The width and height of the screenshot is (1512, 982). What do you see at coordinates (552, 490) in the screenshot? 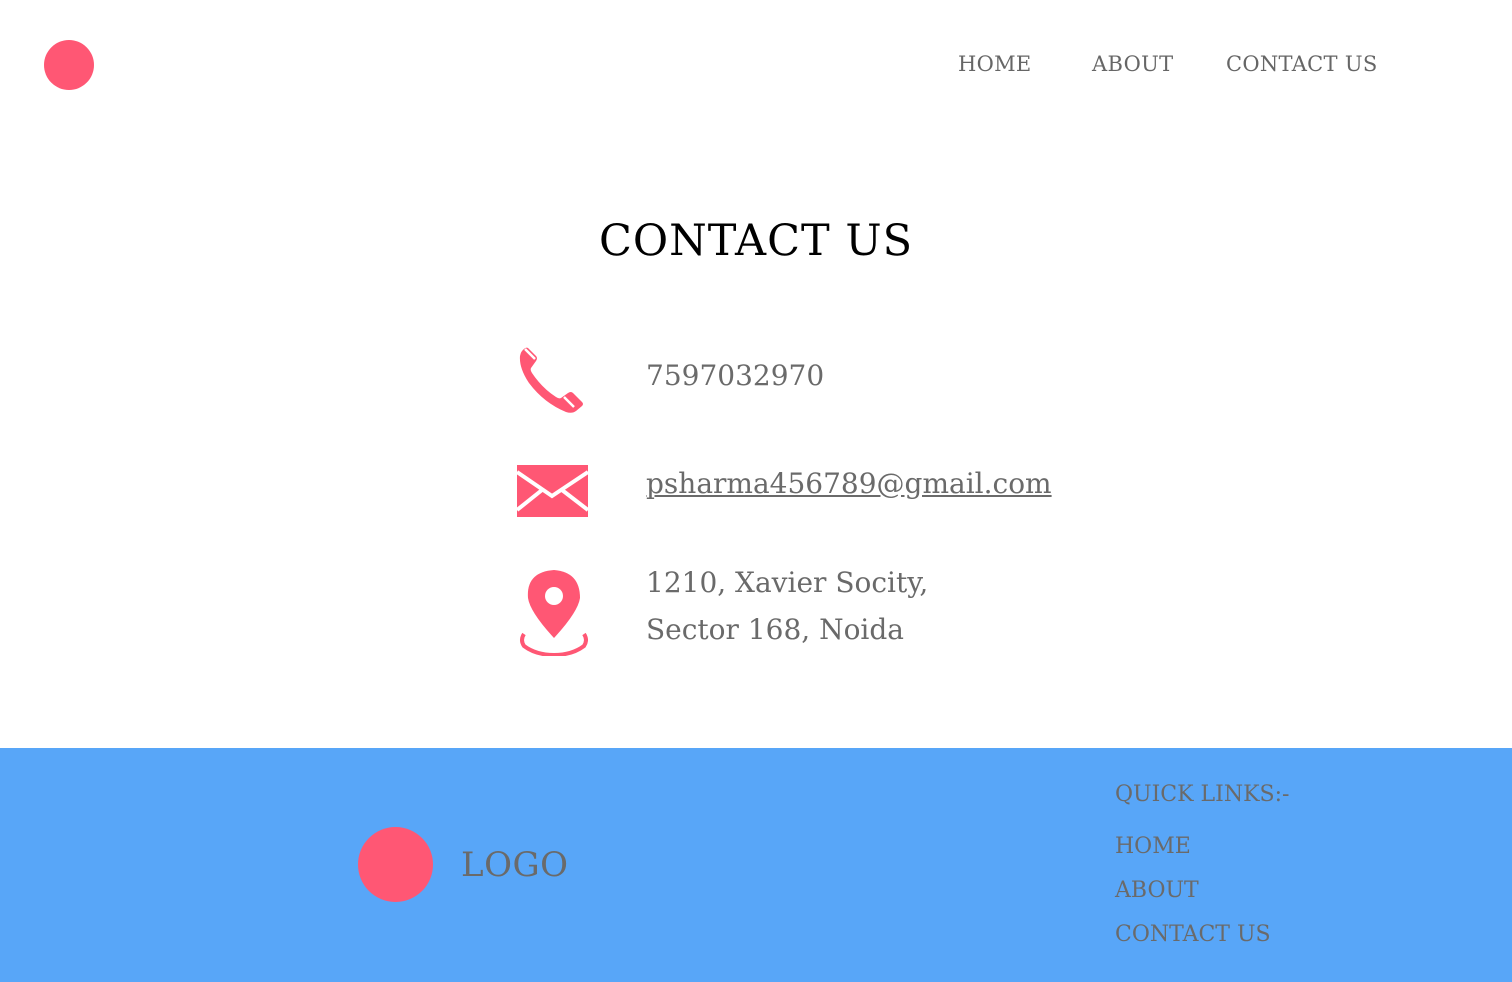
I see `envelope-icon` at bounding box center [552, 490].